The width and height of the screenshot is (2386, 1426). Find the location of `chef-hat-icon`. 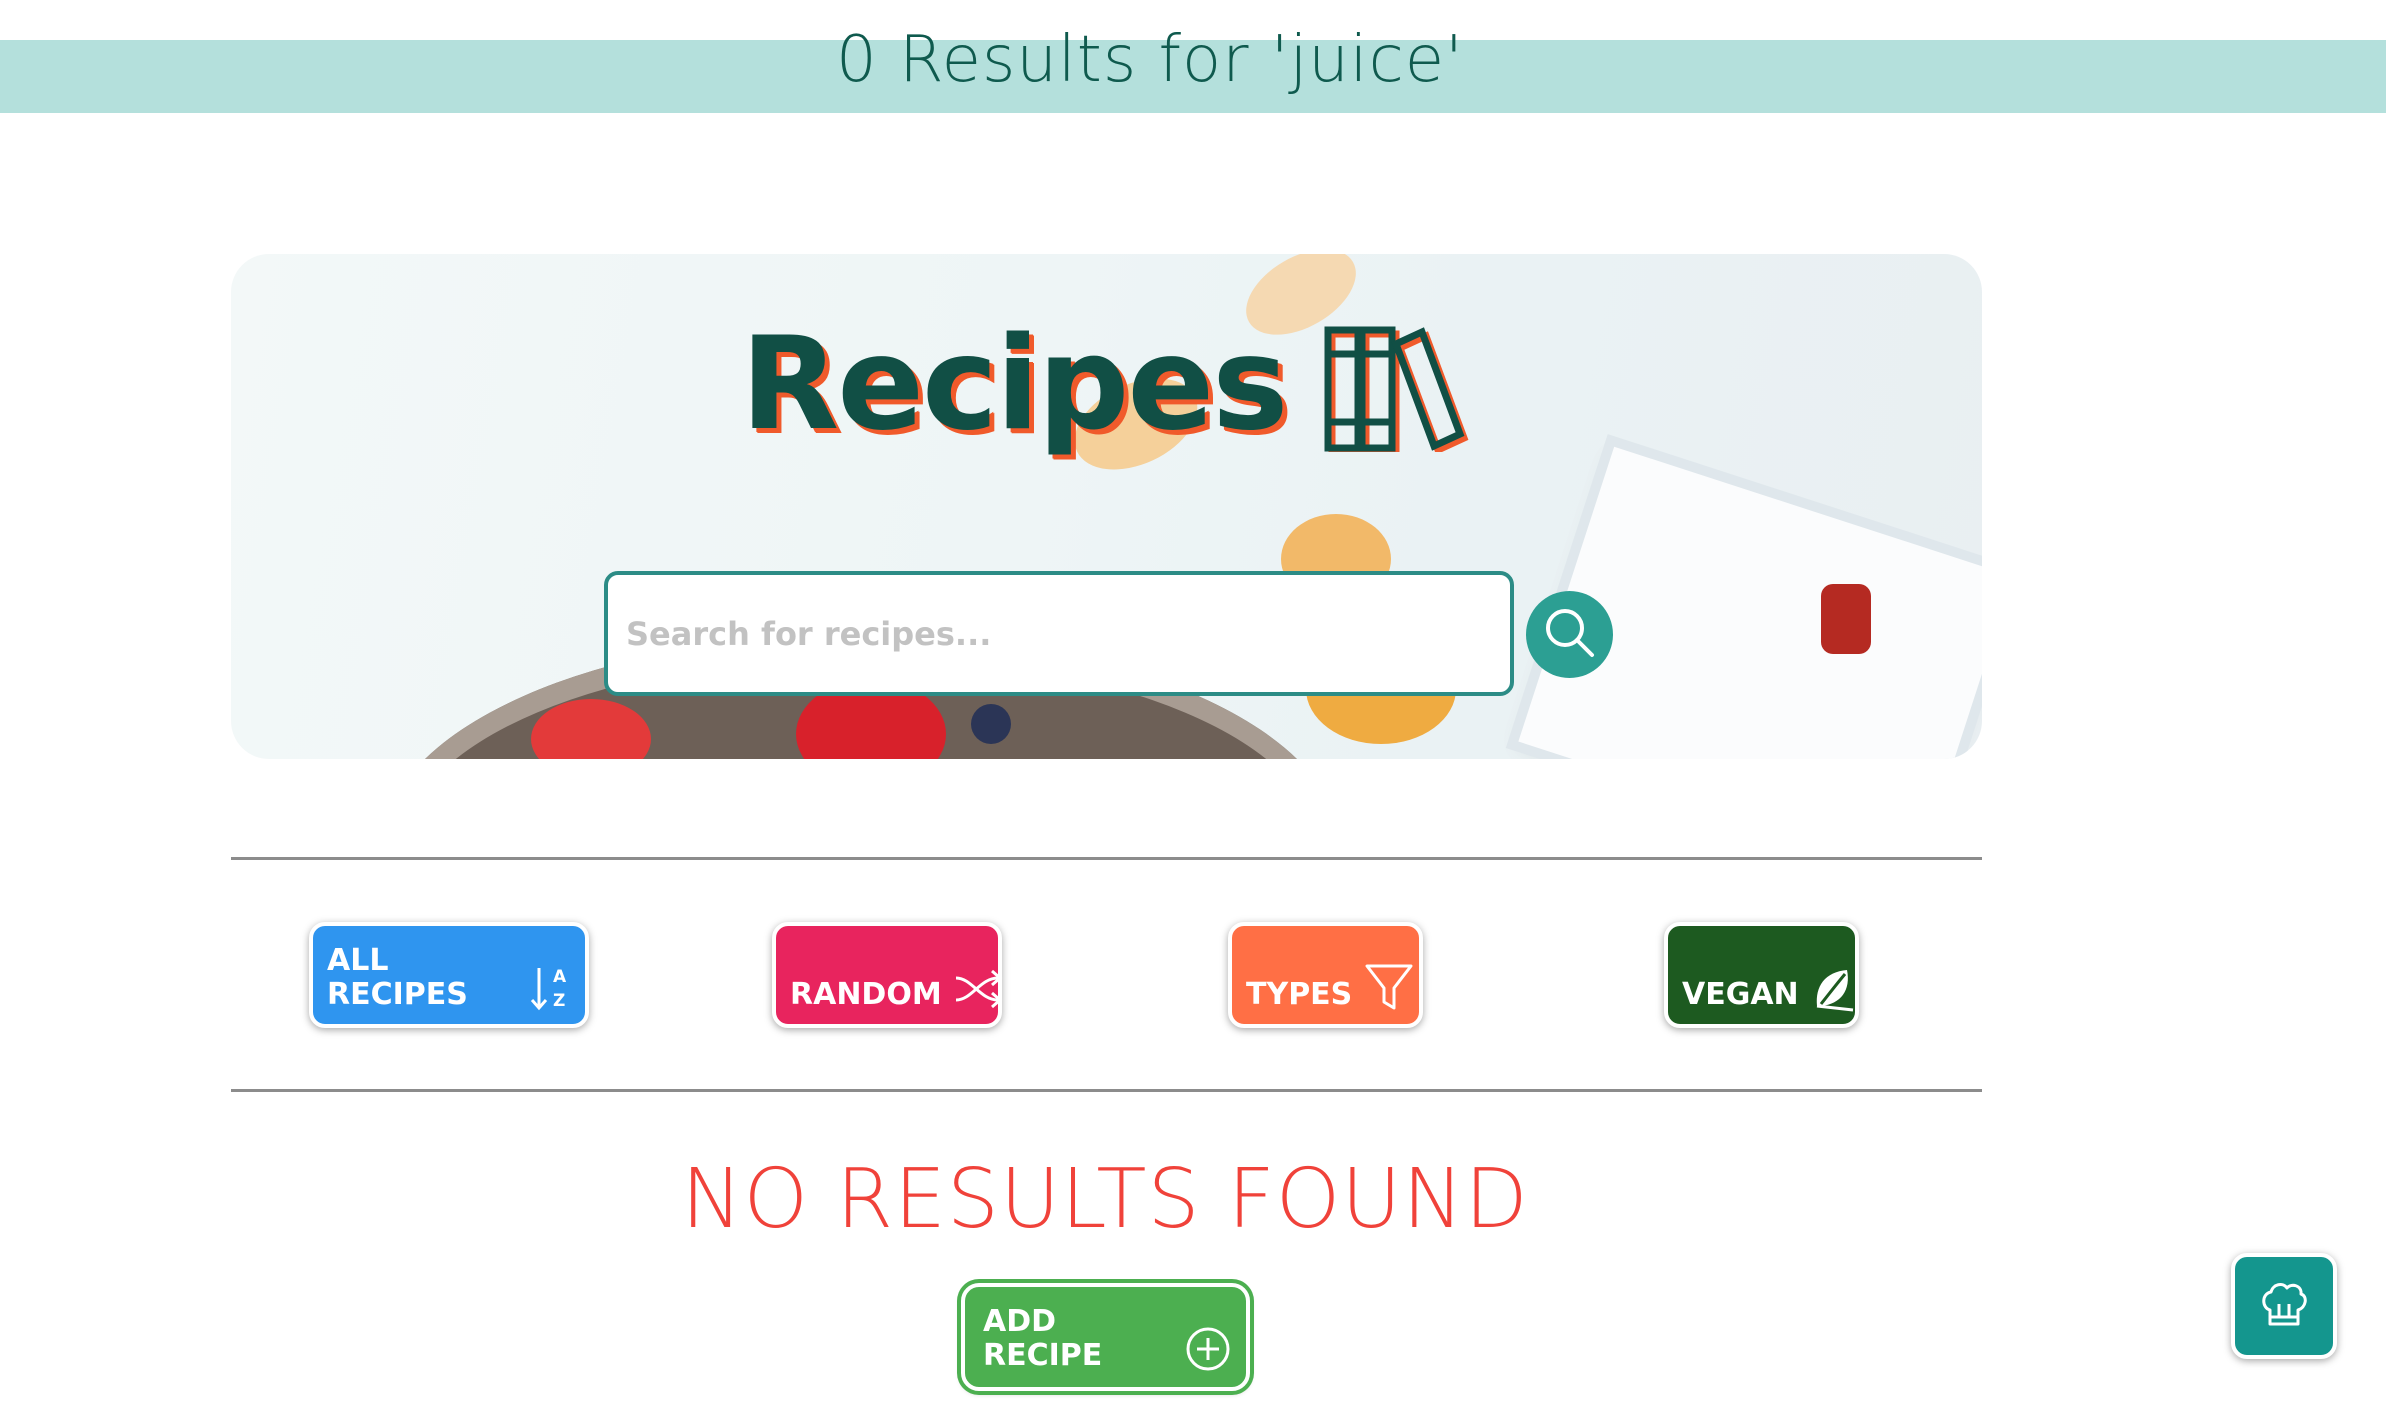

chef-hat-icon is located at coordinates (2284, 1306).